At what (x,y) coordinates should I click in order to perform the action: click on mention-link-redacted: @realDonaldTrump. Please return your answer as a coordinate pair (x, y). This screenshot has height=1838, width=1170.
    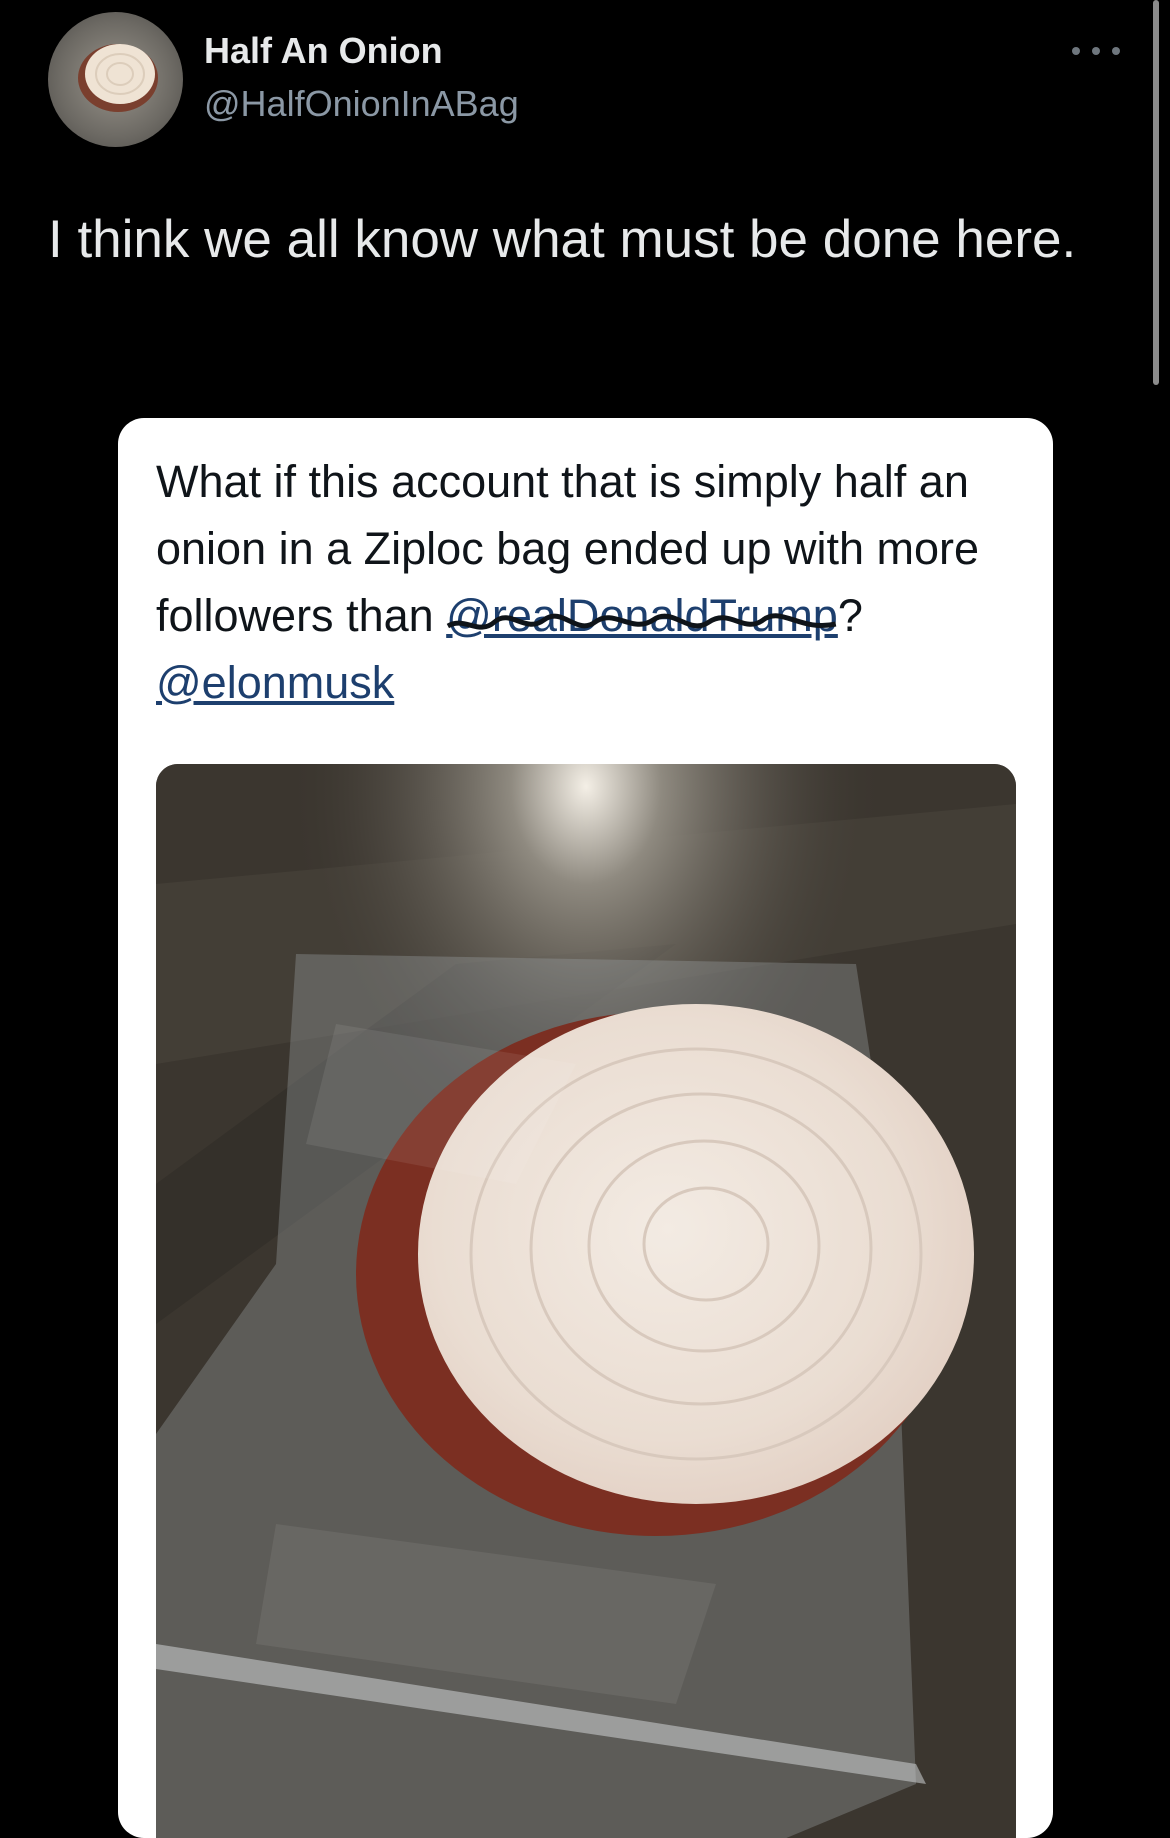
    Looking at the image, I should click on (642, 615).